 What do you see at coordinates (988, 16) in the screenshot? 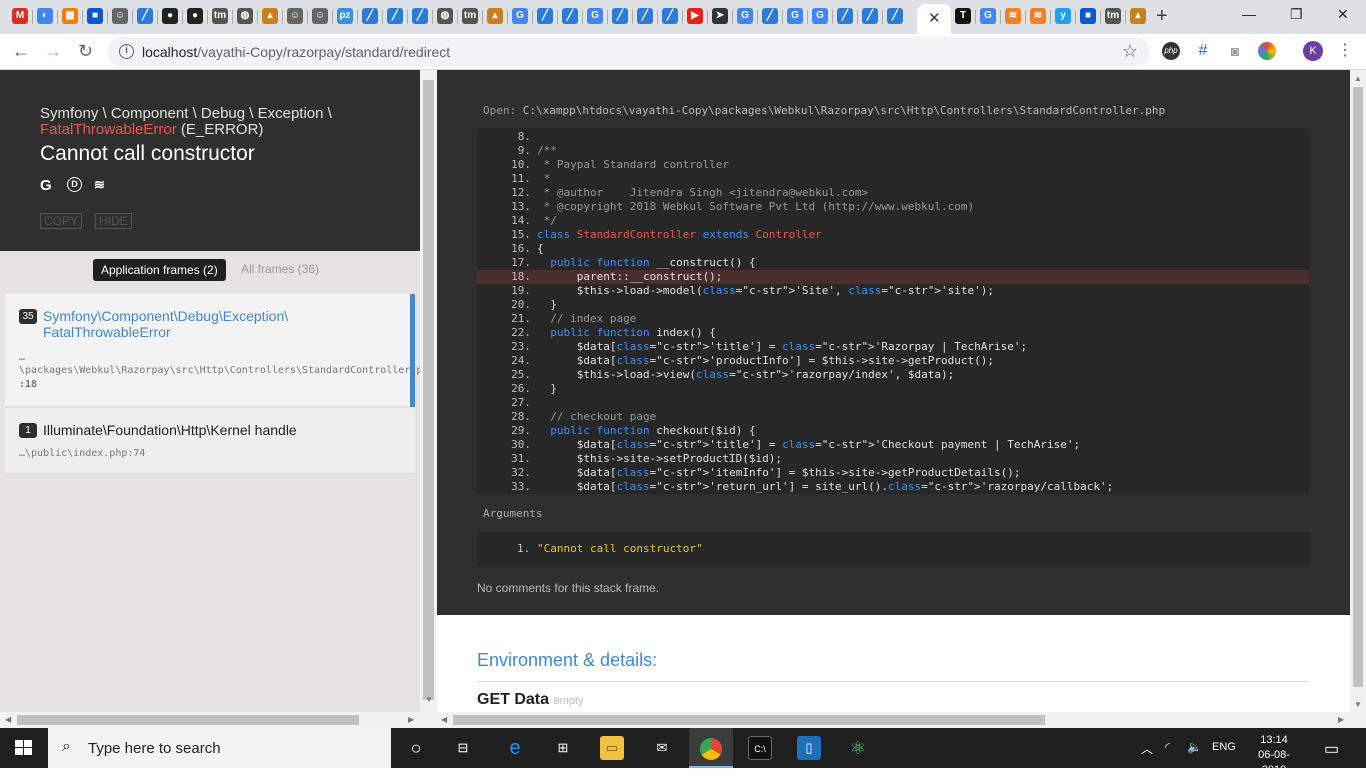
I see `tab-G-icon: G` at bounding box center [988, 16].